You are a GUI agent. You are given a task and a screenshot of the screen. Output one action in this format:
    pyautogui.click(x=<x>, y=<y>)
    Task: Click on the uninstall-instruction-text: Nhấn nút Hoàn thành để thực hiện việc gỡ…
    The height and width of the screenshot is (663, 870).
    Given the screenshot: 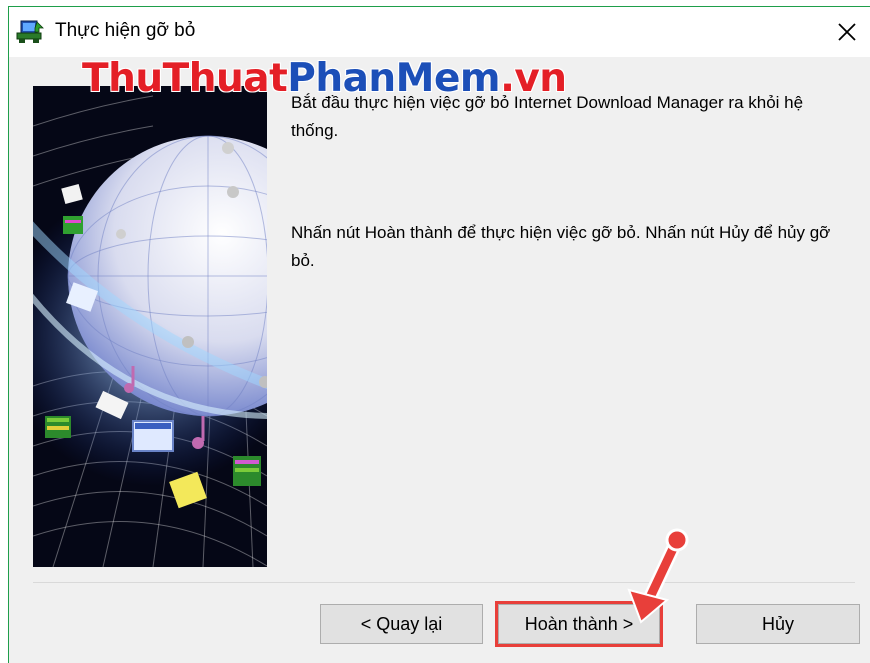 What is the action you would take?
    pyautogui.click(x=561, y=246)
    